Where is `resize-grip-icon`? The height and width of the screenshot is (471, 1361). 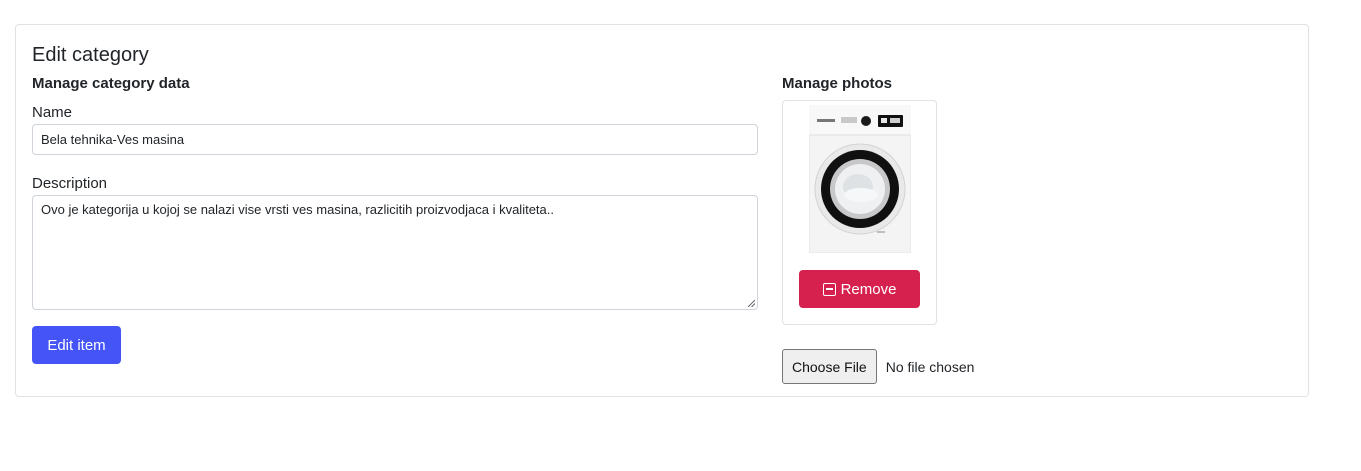 resize-grip-icon is located at coordinates (751, 303).